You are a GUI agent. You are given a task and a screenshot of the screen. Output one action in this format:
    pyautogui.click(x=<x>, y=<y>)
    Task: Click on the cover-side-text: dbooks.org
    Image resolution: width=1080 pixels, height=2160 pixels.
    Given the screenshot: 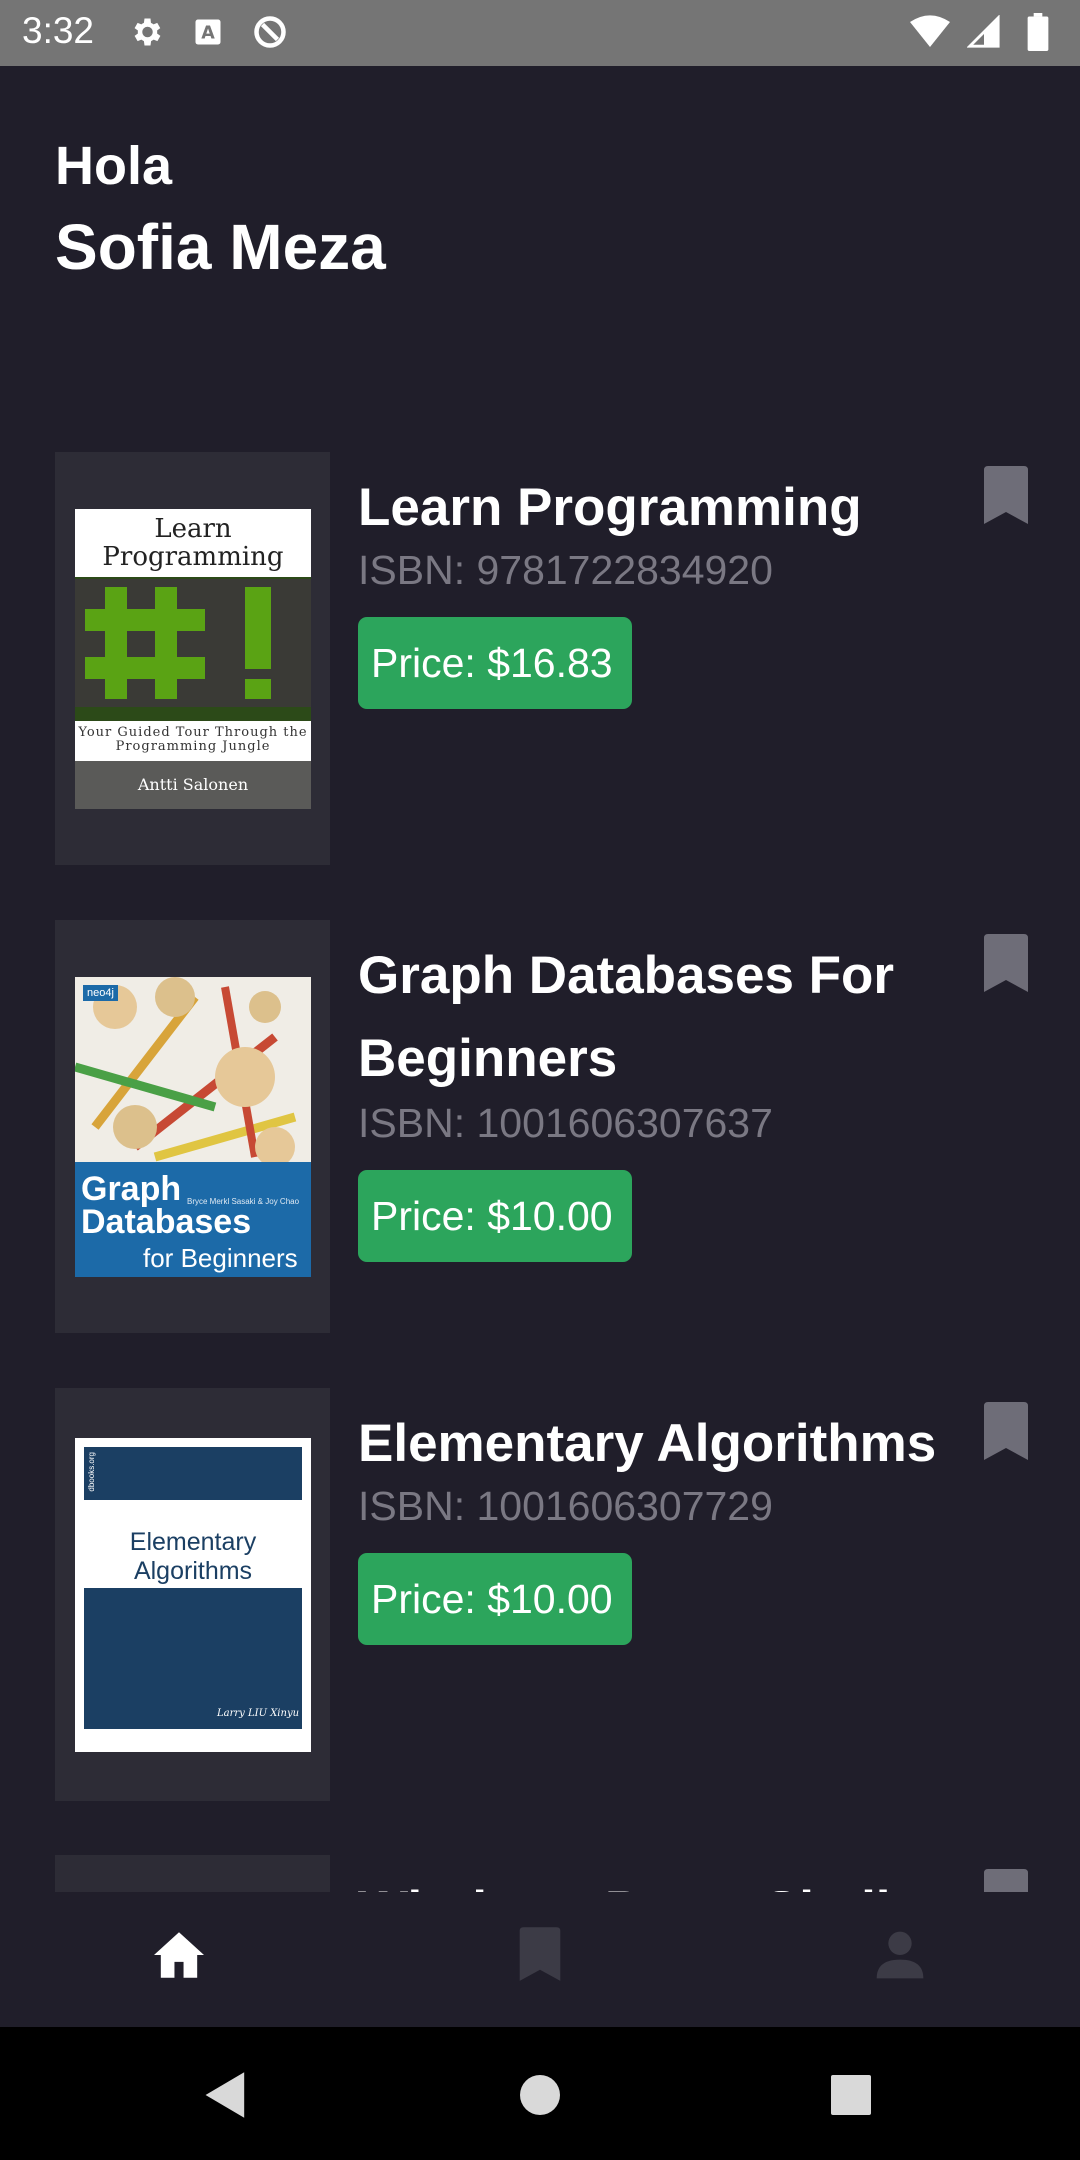 What is the action you would take?
    pyautogui.click(x=91, y=1472)
    